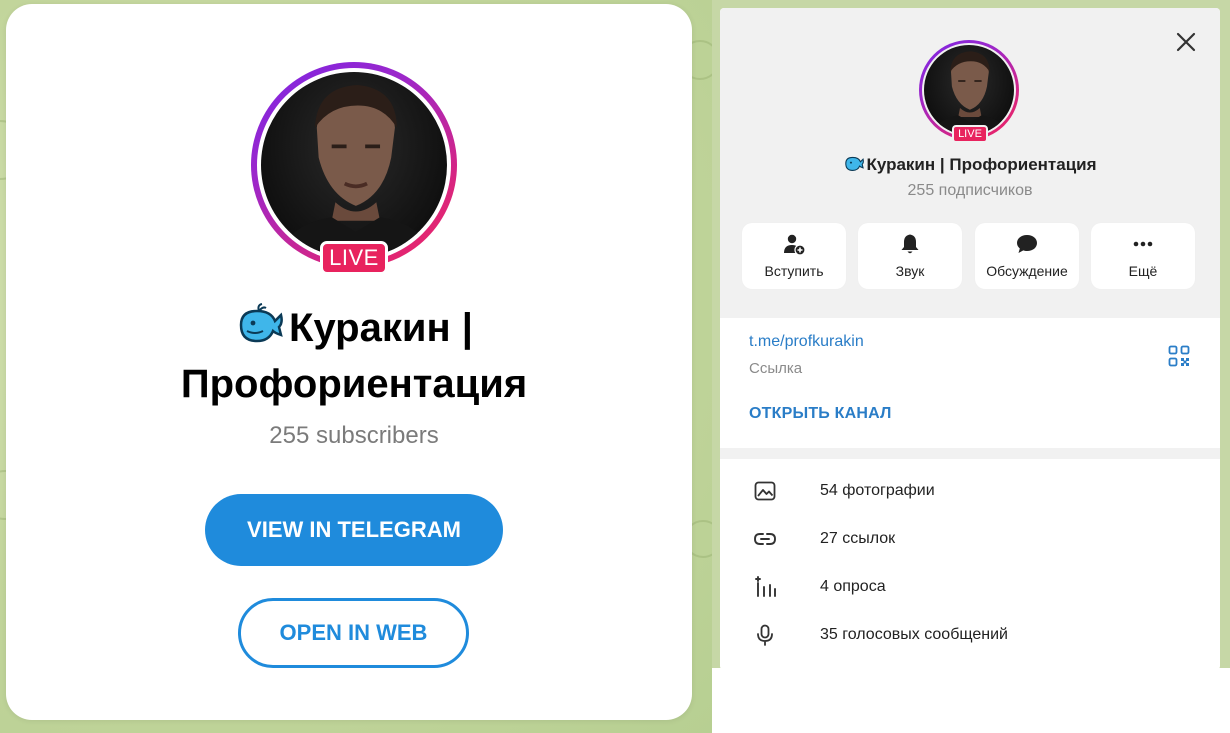 The height and width of the screenshot is (733, 1230). I want to click on more-dots-icon, so click(1143, 244).